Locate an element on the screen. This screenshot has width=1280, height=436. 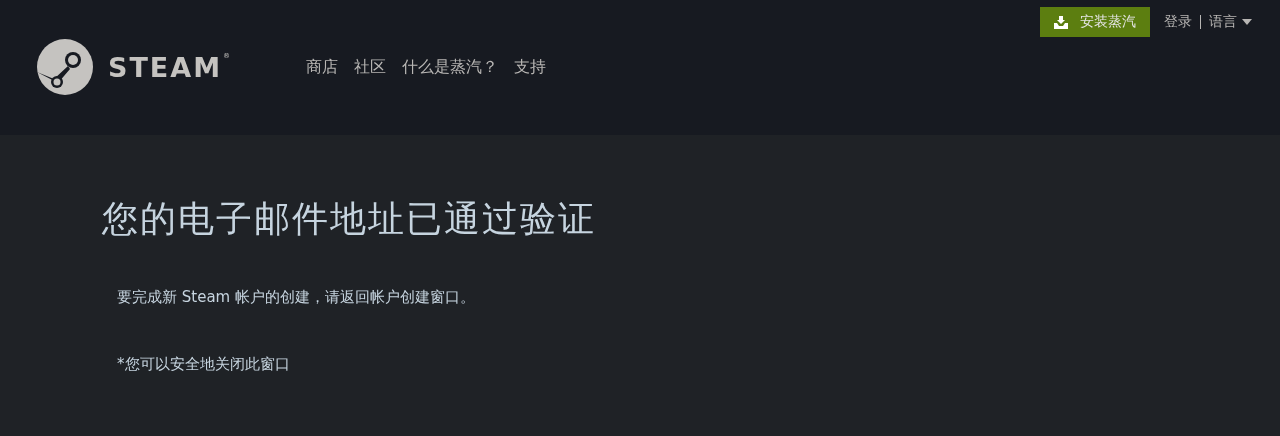
nav-link: 社区 is located at coordinates (370, 67).